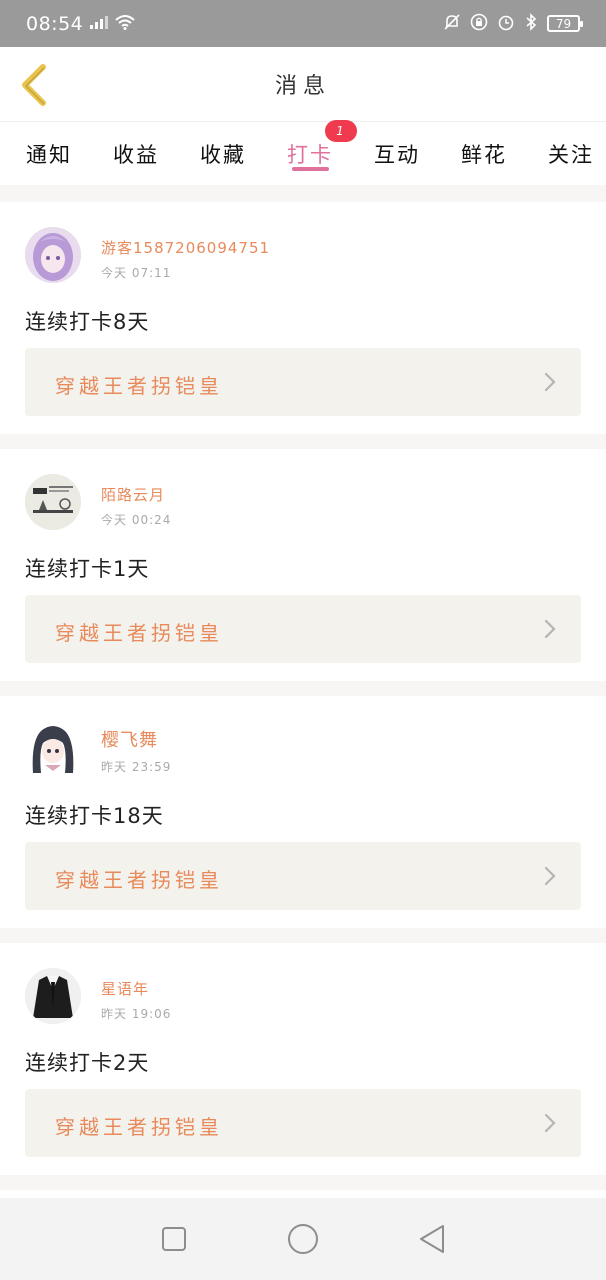 The height and width of the screenshot is (1280, 606). What do you see at coordinates (303, 23) in the screenshot?
I see `status-bar: 08:54 79` at bounding box center [303, 23].